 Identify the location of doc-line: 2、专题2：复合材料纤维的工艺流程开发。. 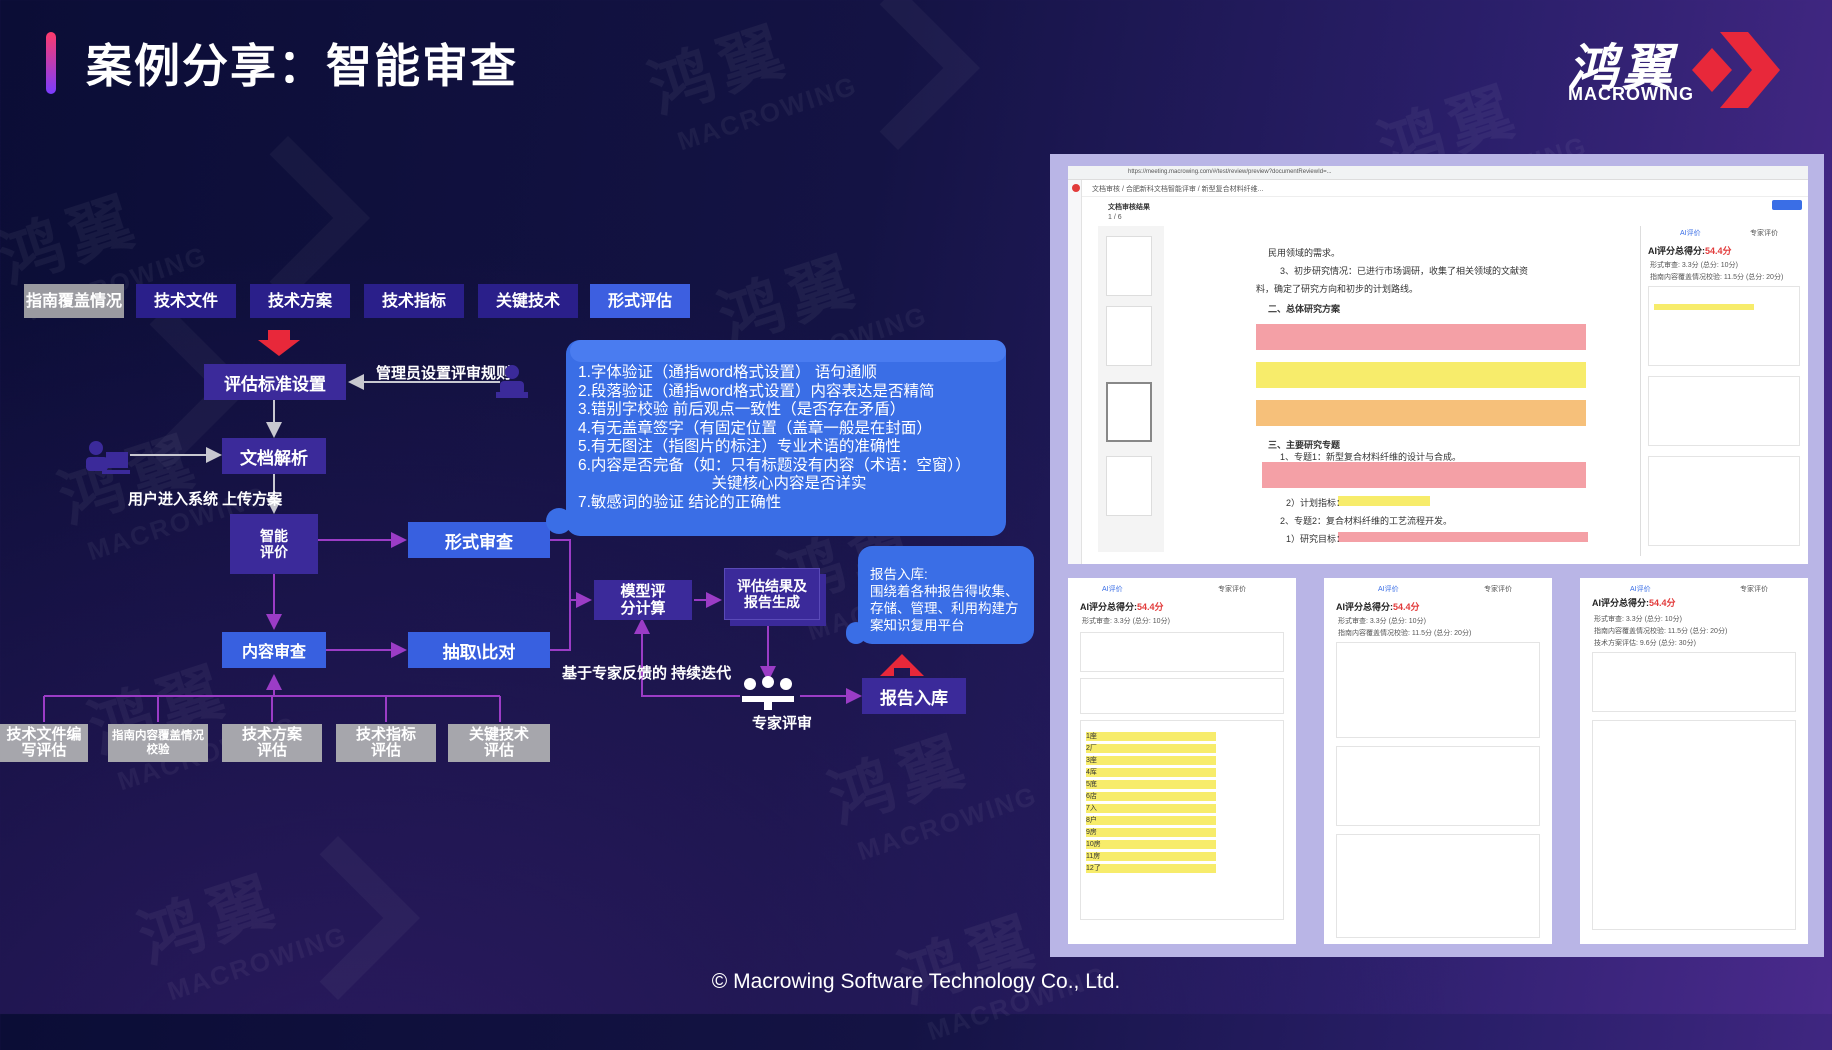
(1366, 521).